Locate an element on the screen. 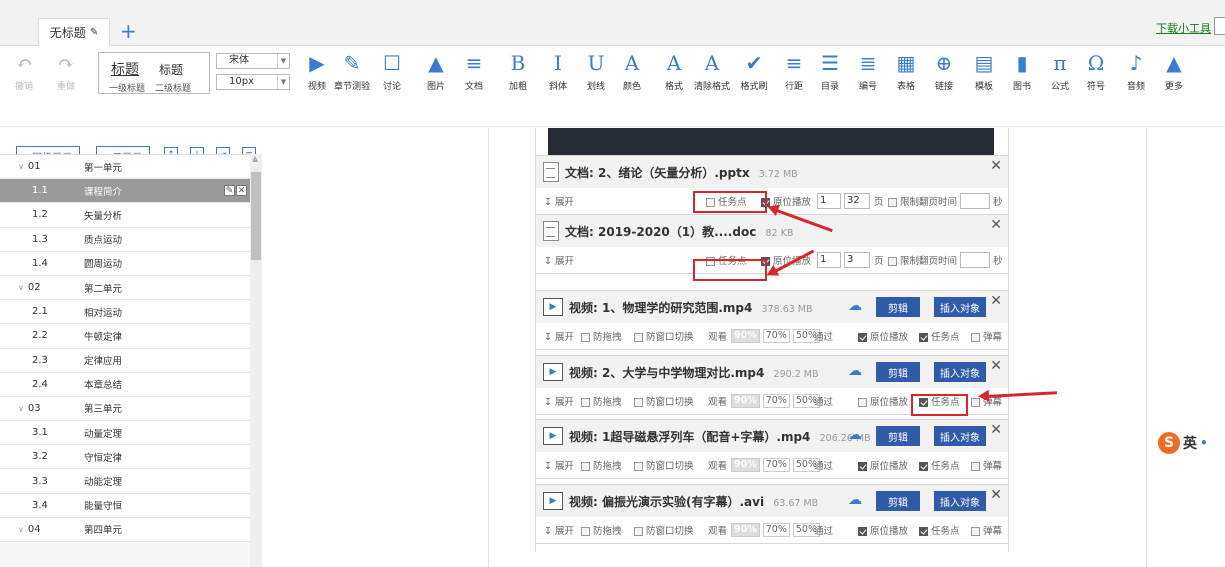 This screenshot has width=1225, height=567. outline-item: 1.1 课程简介 ✎ ✕ is located at coordinates (125, 191).